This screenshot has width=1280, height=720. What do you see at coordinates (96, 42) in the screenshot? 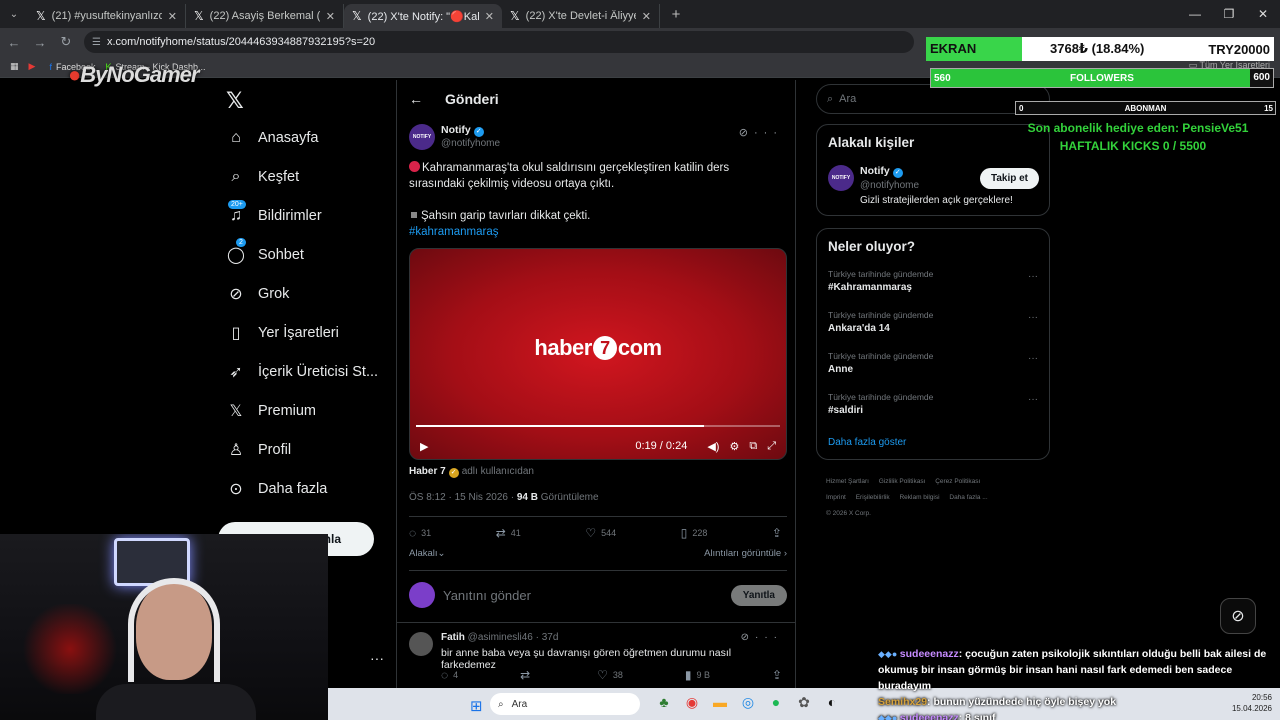
I see `site-info-icon: ☰` at bounding box center [96, 42].